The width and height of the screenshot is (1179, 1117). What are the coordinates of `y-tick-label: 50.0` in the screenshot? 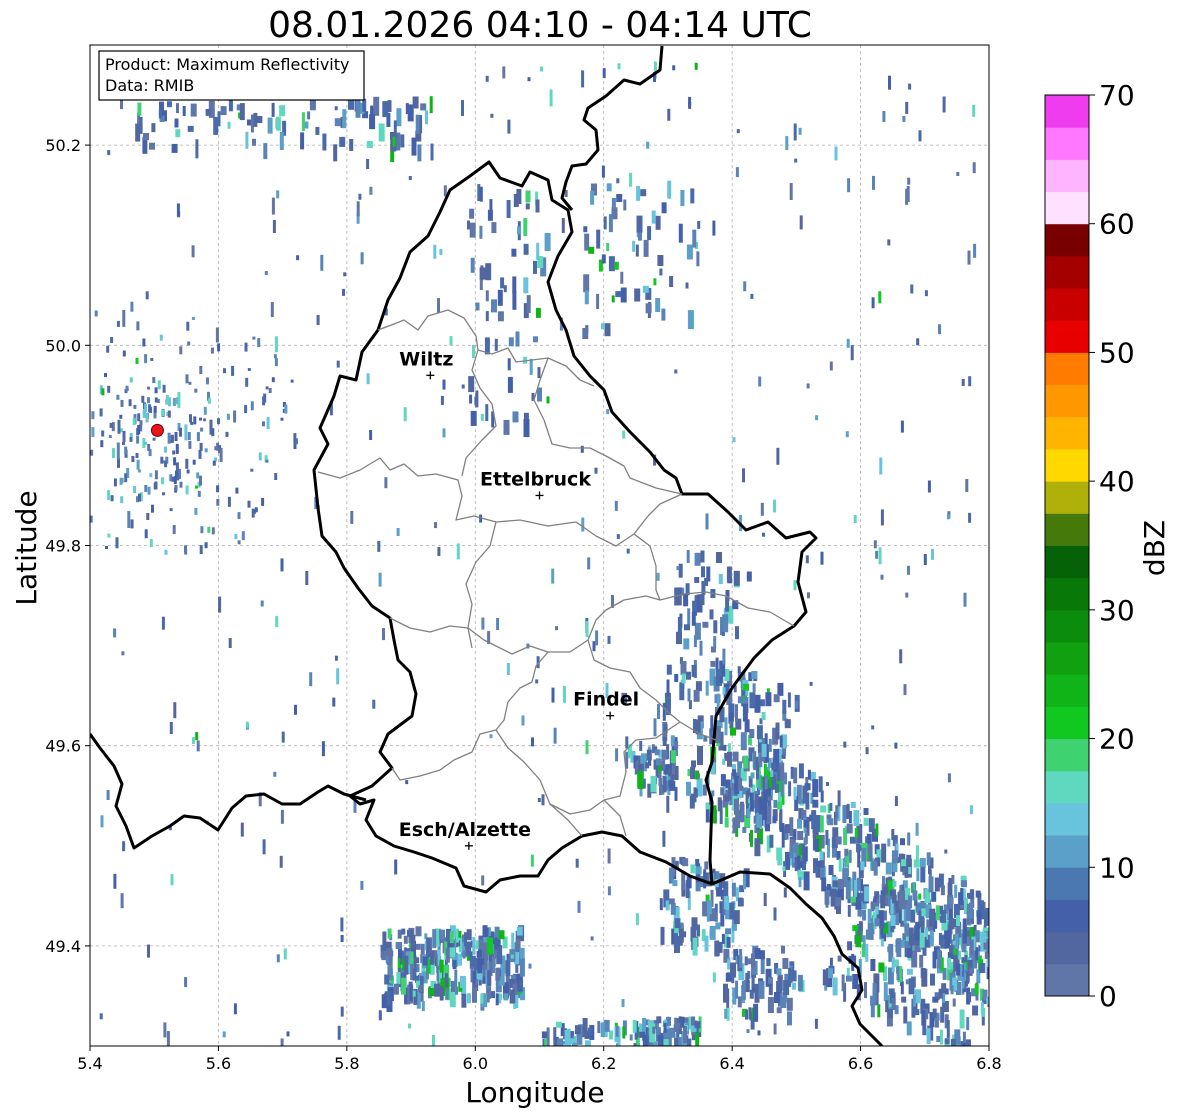 It's located at (63, 345).